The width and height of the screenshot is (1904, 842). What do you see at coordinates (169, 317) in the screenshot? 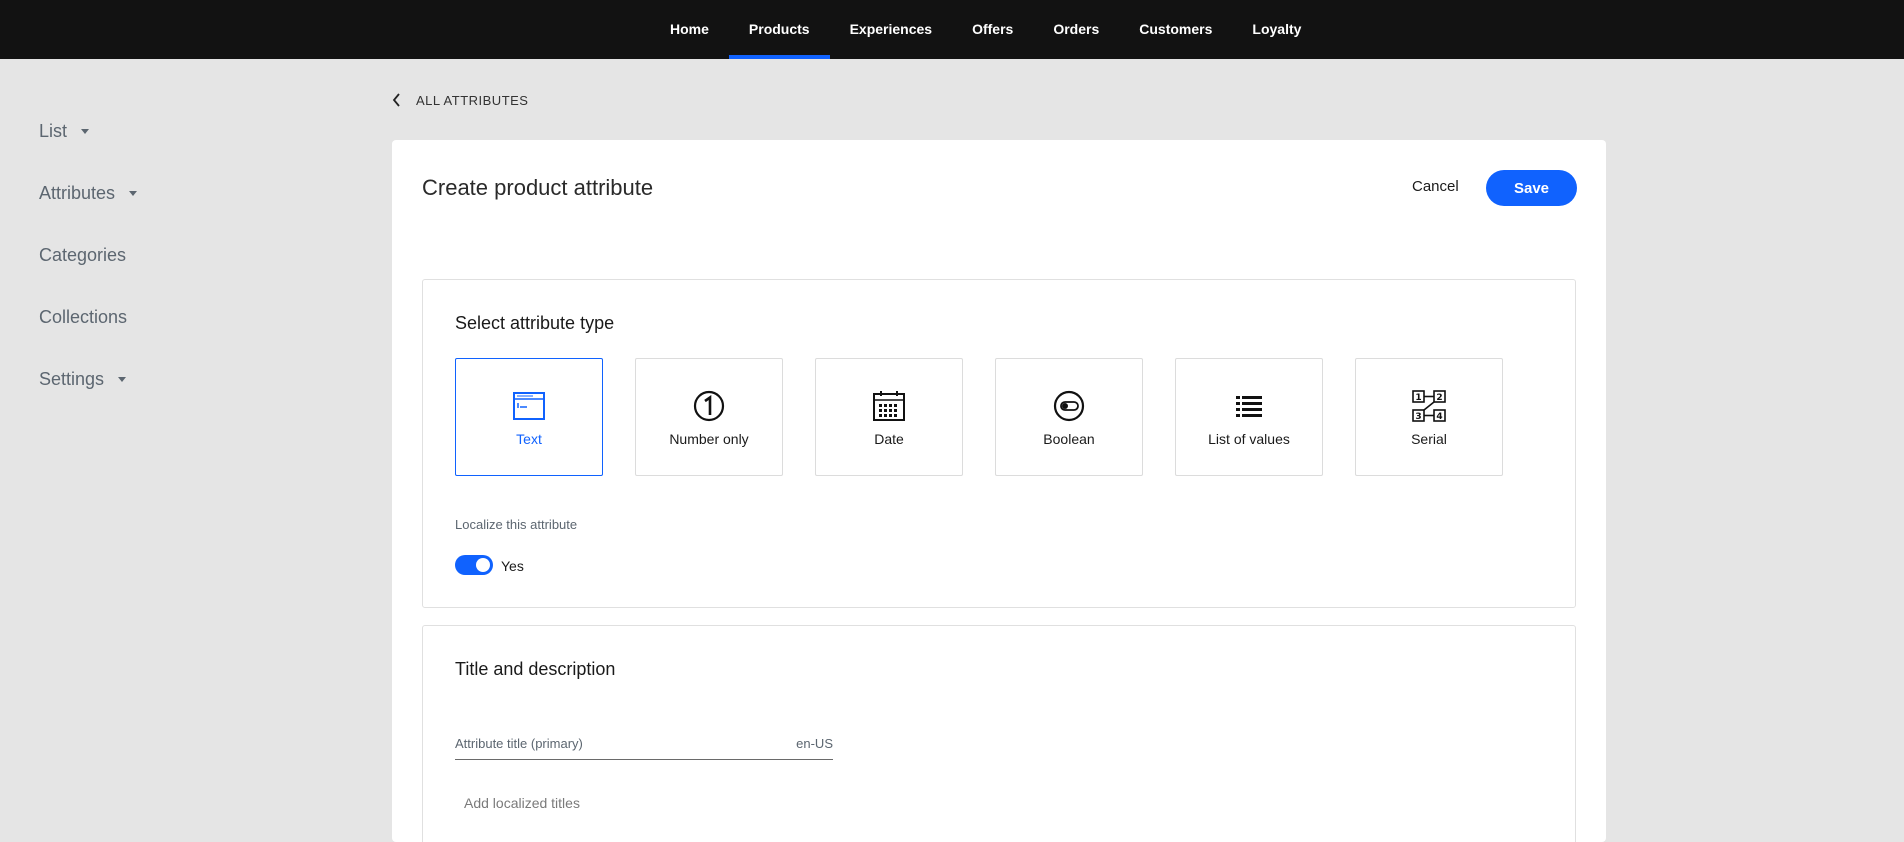
I see `sidebar-item-collections: Collections` at bounding box center [169, 317].